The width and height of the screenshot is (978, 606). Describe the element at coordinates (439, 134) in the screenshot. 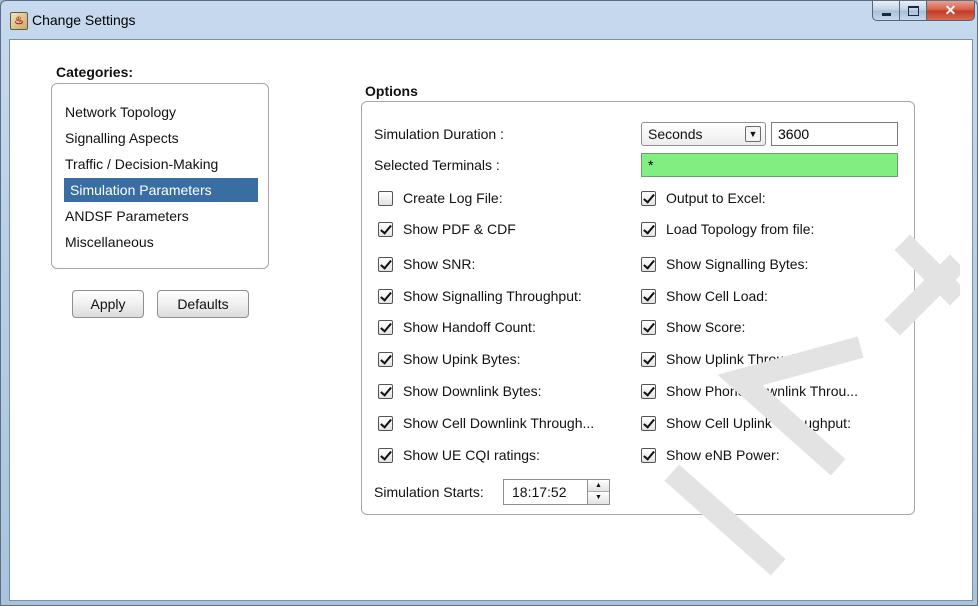

I see `simulation-duration-label: Simulation Duration :` at that location.